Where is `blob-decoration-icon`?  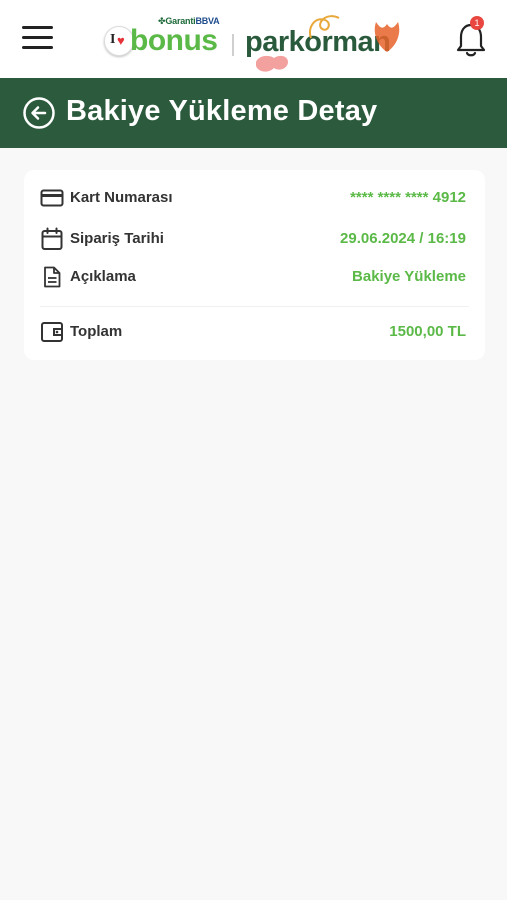
blob-decoration-icon is located at coordinates (272, 63).